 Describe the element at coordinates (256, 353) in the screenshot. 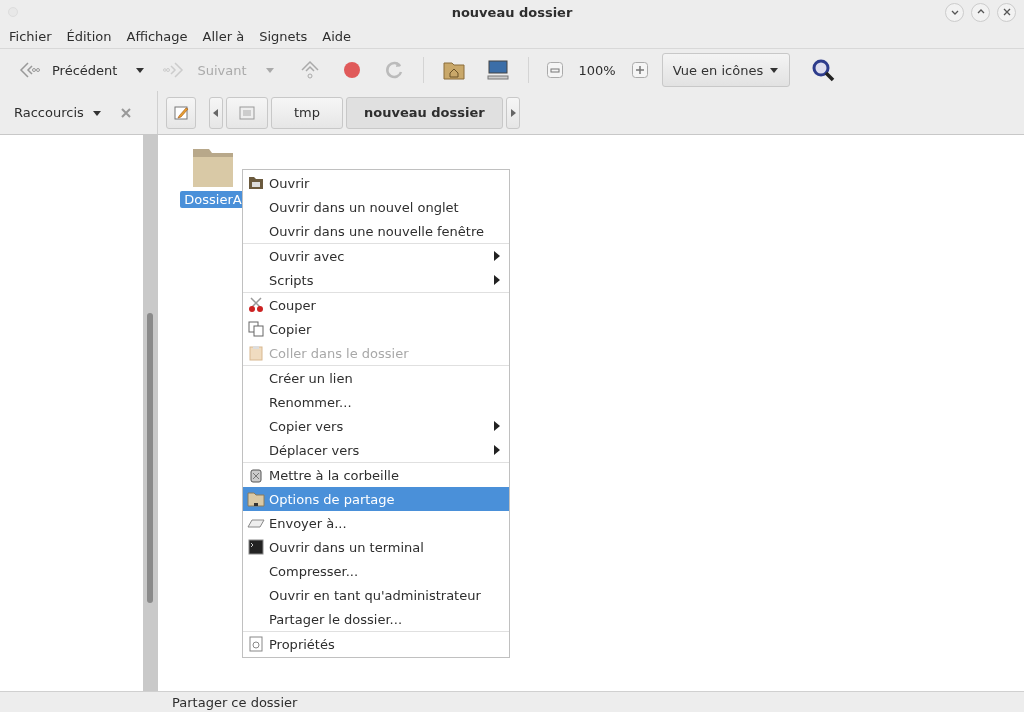

I see `clipboard-icon` at that location.